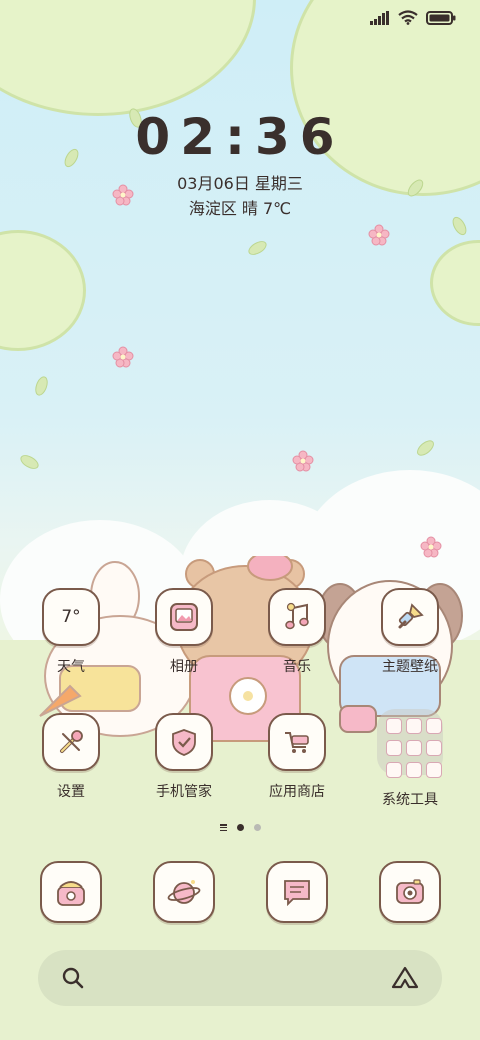 This screenshot has width=480, height=1040. What do you see at coordinates (184, 667) in the screenshot?
I see `app-label: 相册` at bounding box center [184, 667].